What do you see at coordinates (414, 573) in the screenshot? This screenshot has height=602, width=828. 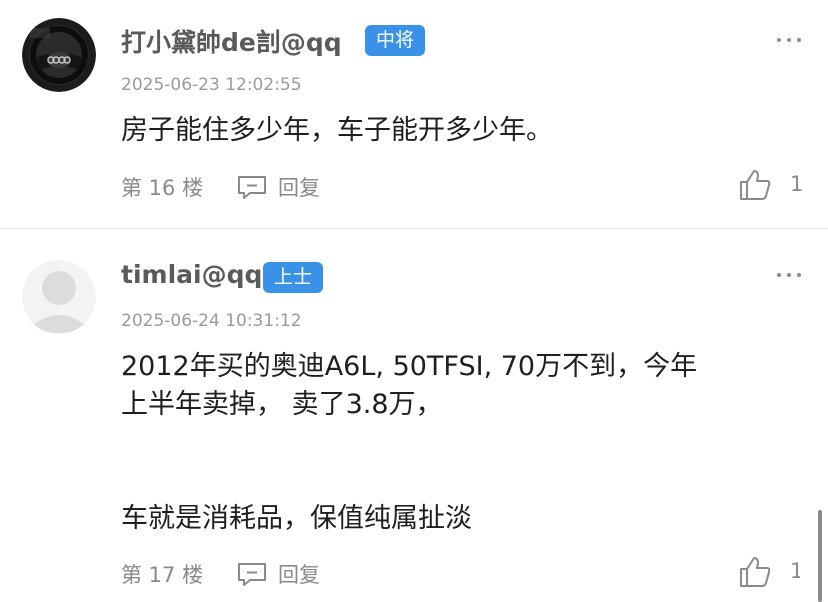 I see `comment-footer: 第 17 楼 回复 1` at bounding box center [414, 573].